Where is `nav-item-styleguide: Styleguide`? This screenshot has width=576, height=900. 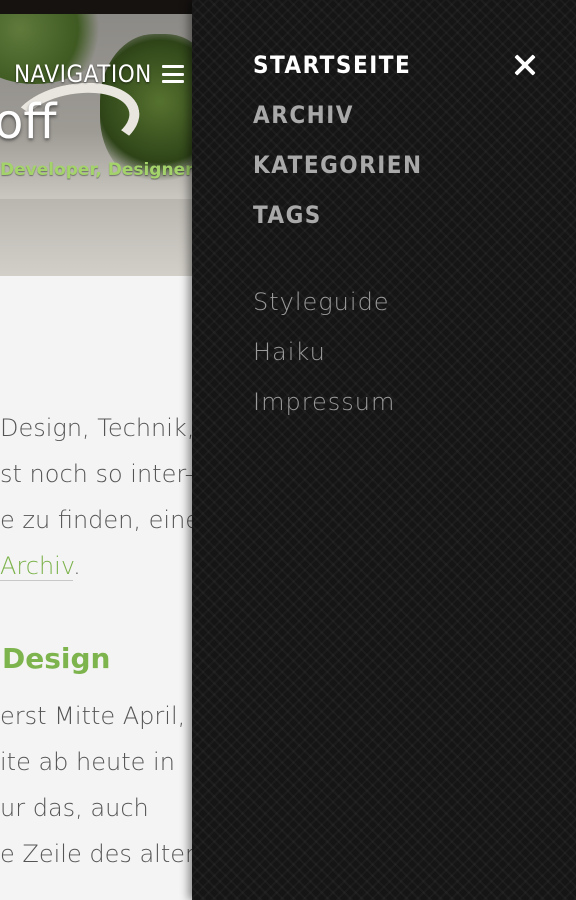
nav-item-styleguide: Styleguide is located at coordinates (324, 311).